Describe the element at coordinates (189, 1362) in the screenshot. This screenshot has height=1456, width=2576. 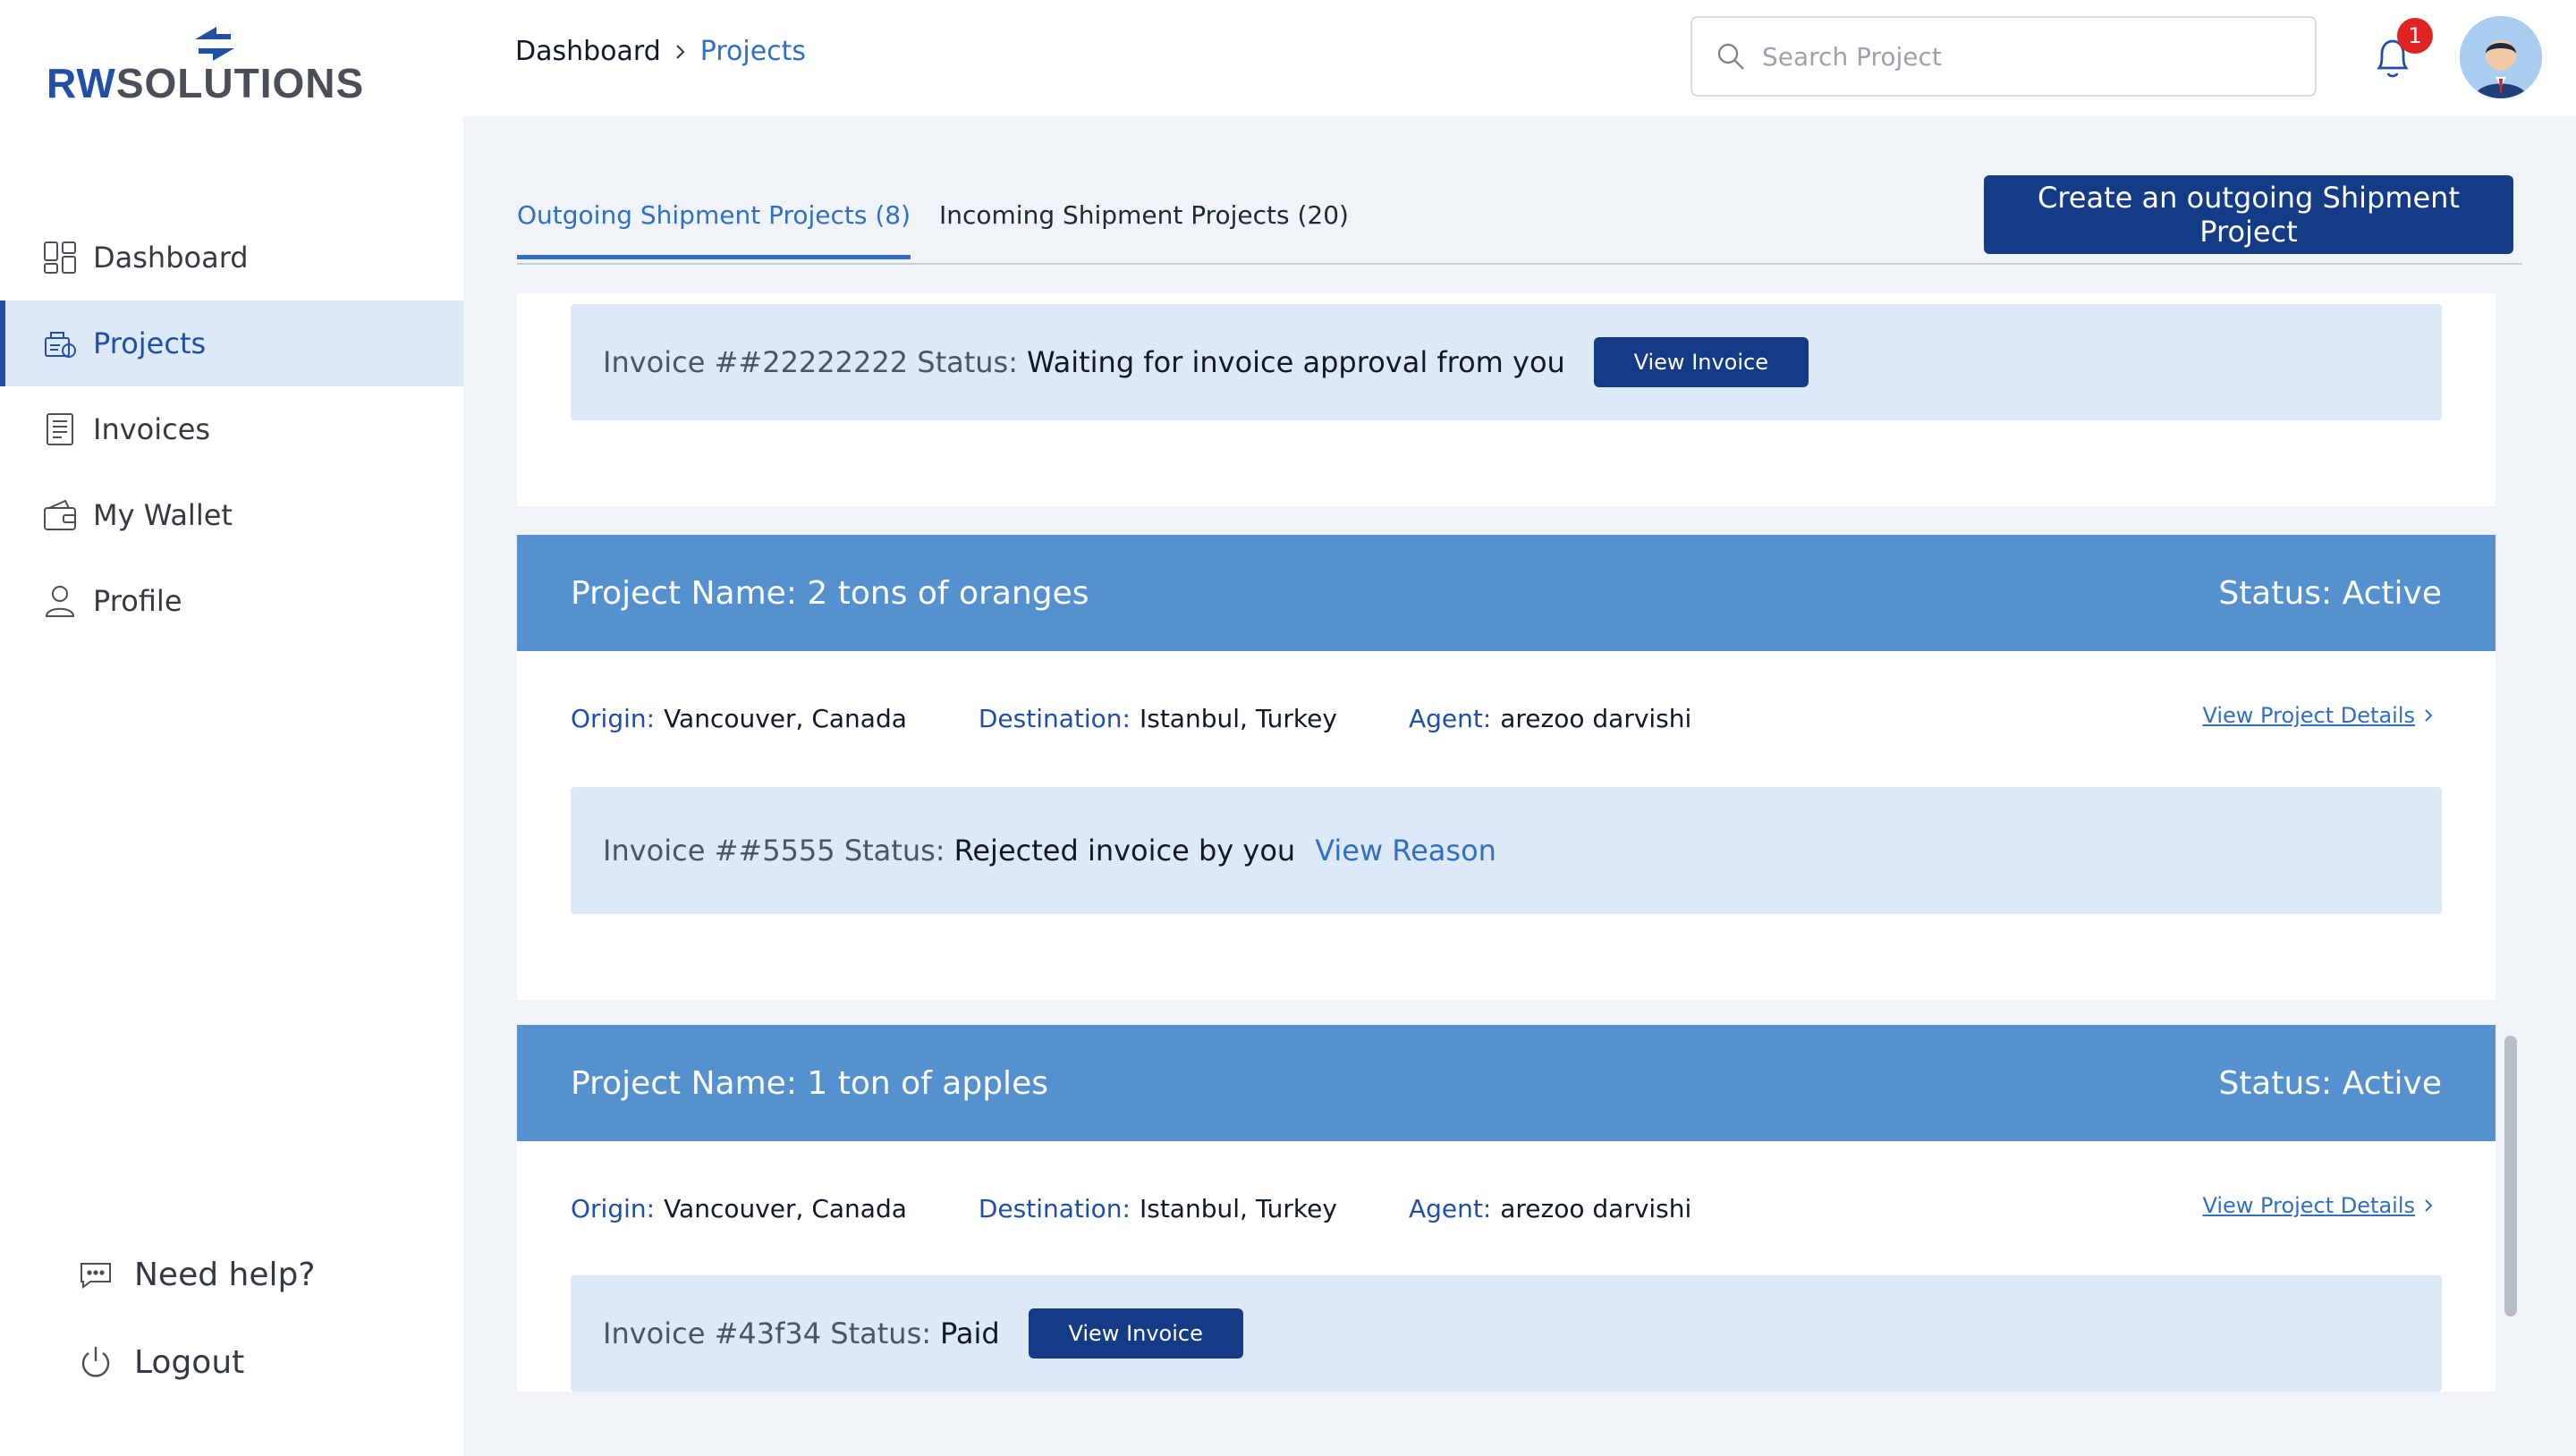
I see `logout-label: Logout` at that location.